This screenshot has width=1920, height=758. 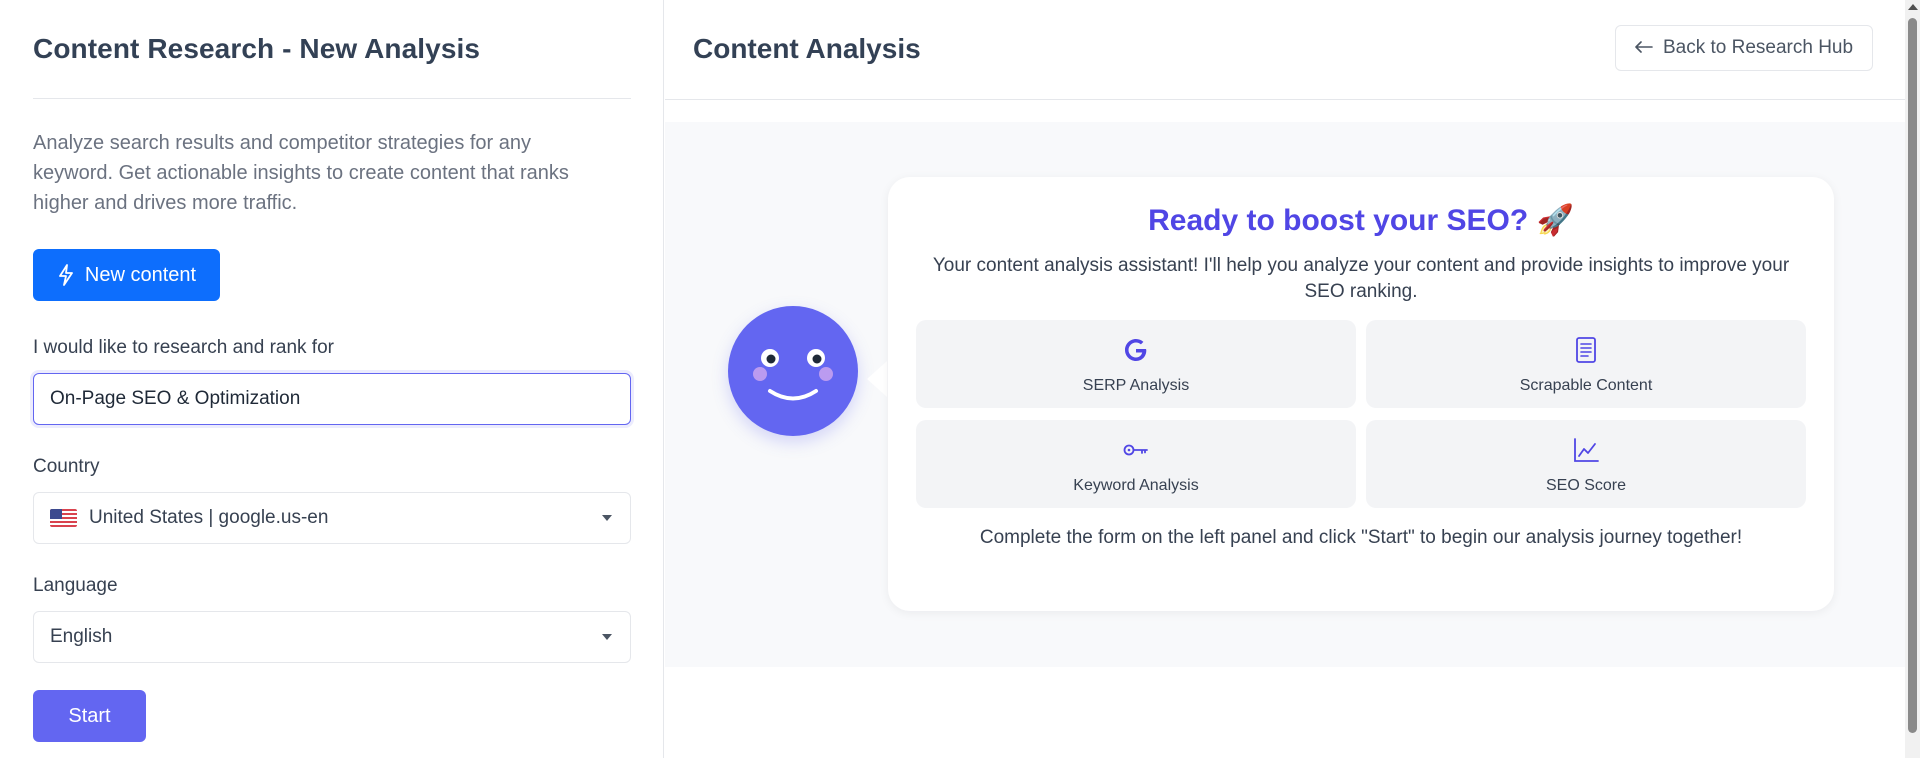 What do you see at coordinates (807, 48) in the screenshot?
I see `analysis-title: Content Analysis` at bounding box center [807, 48].